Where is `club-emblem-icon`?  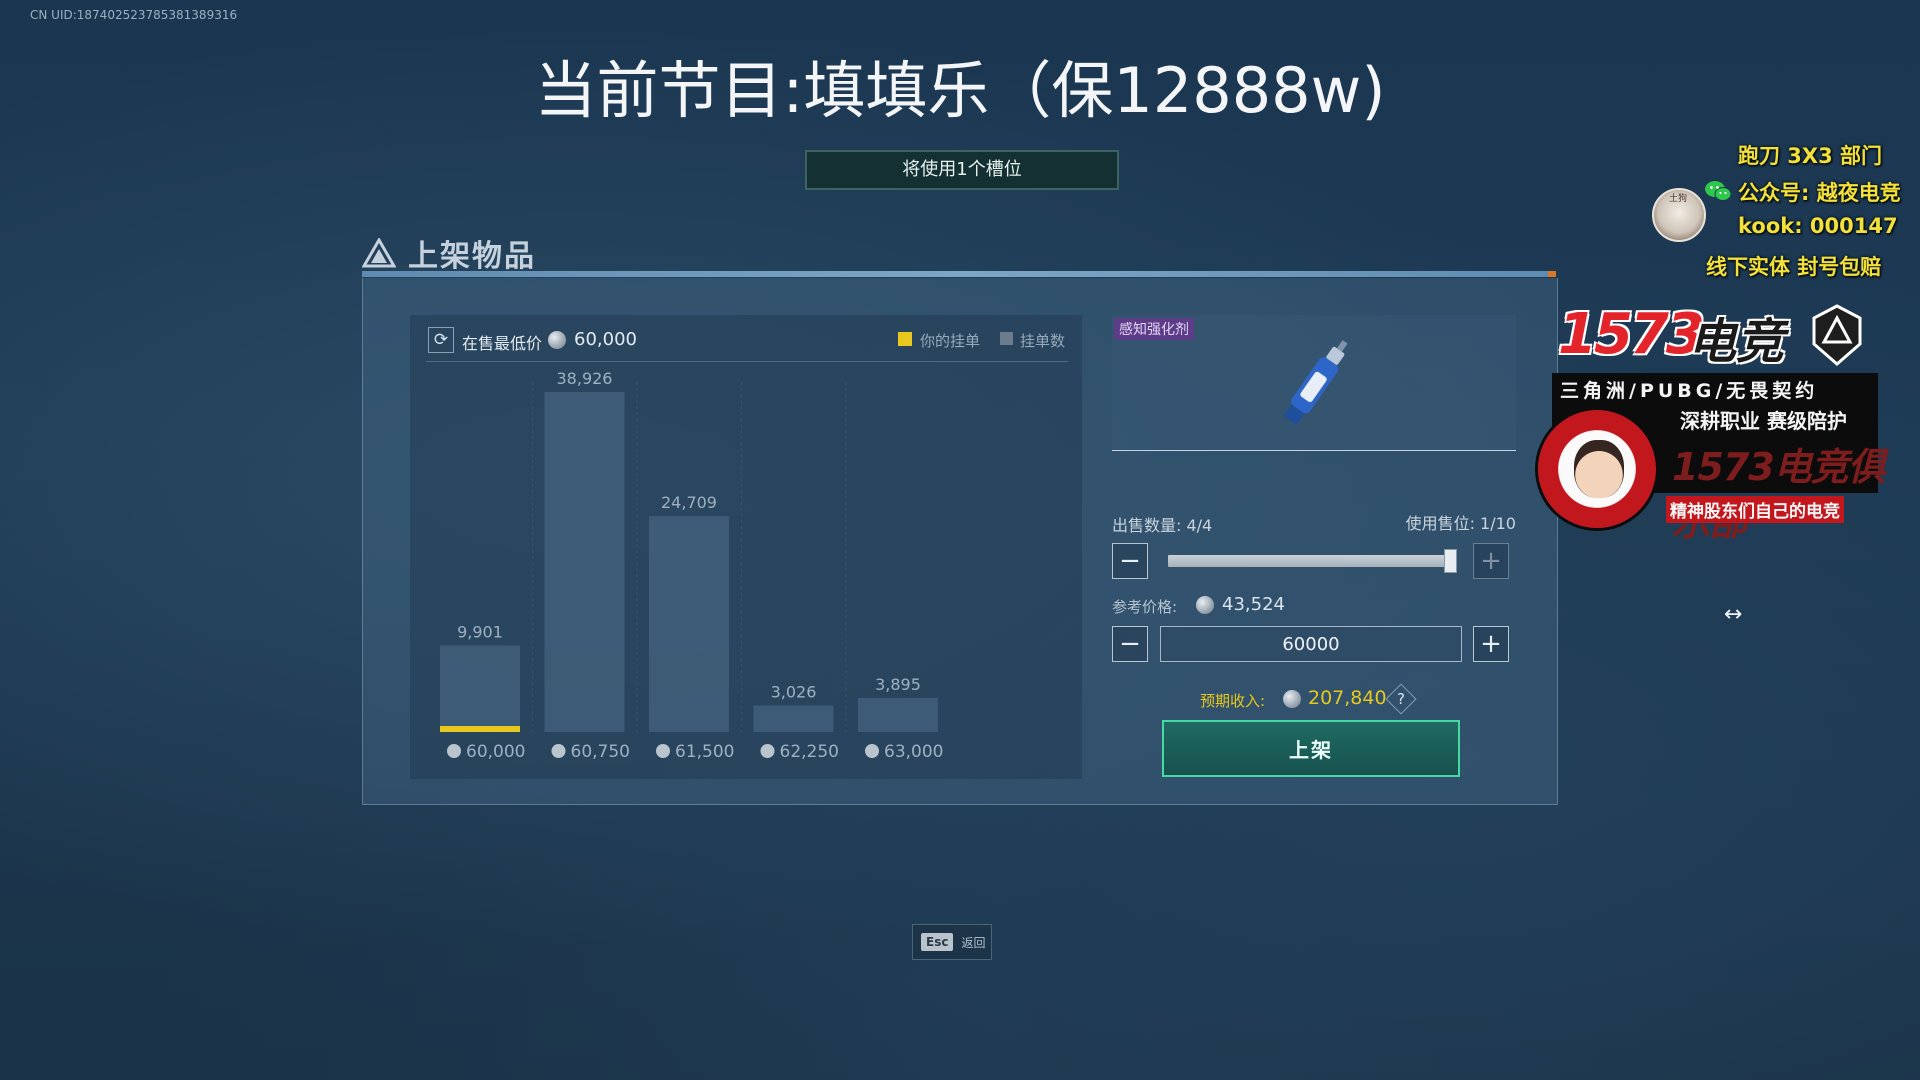
club-emblem-icon is located at coordinates (1837, 335).